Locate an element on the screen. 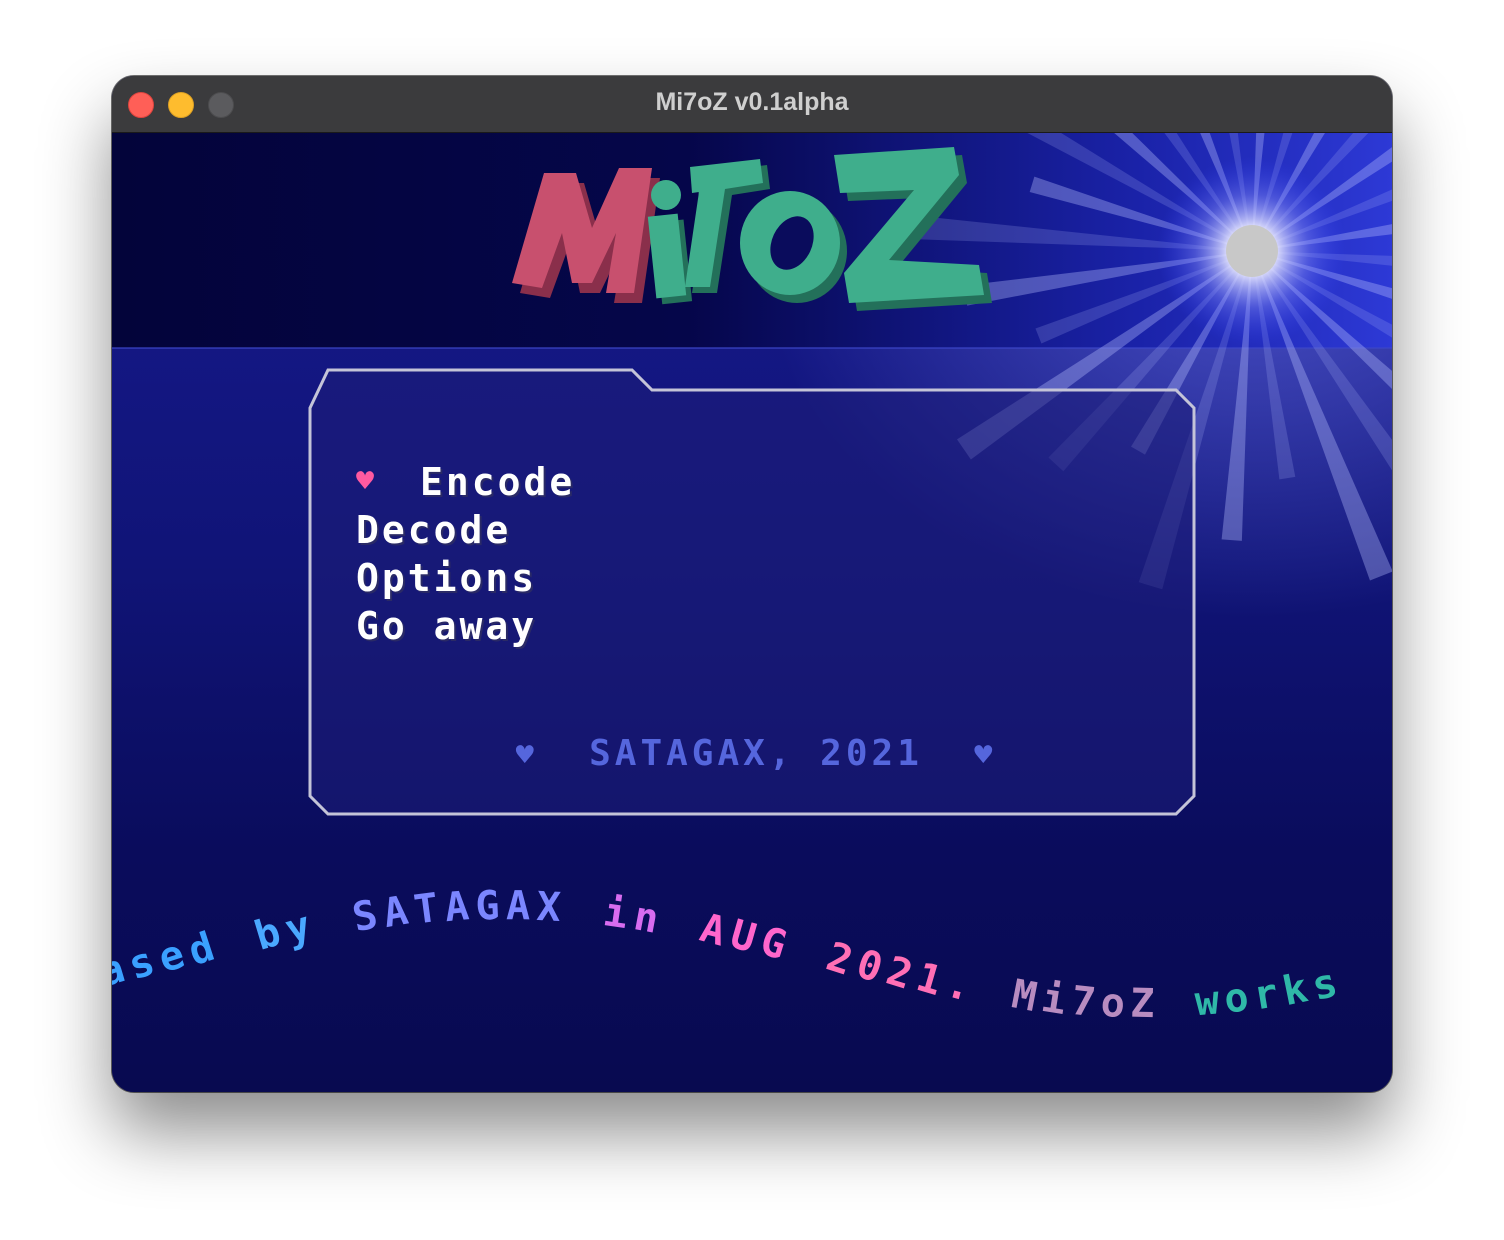 The width and height of the screenshot is (1504, 1240). game-logo is located at coordinates (752, 229).